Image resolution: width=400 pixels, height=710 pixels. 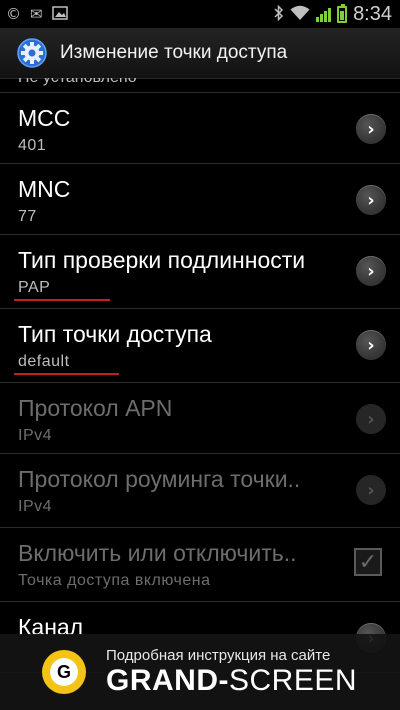 I want to click on list-item-title: MCC, so click(x=44, y=118).